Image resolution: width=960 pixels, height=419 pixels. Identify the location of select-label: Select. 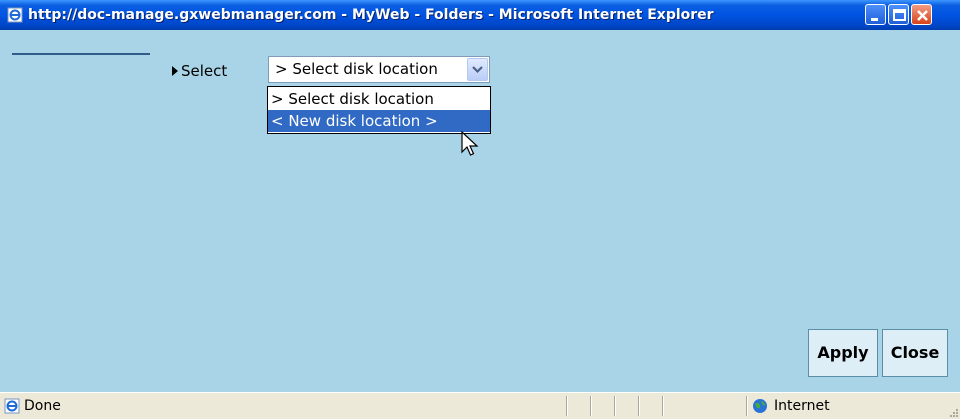
(204, 71).